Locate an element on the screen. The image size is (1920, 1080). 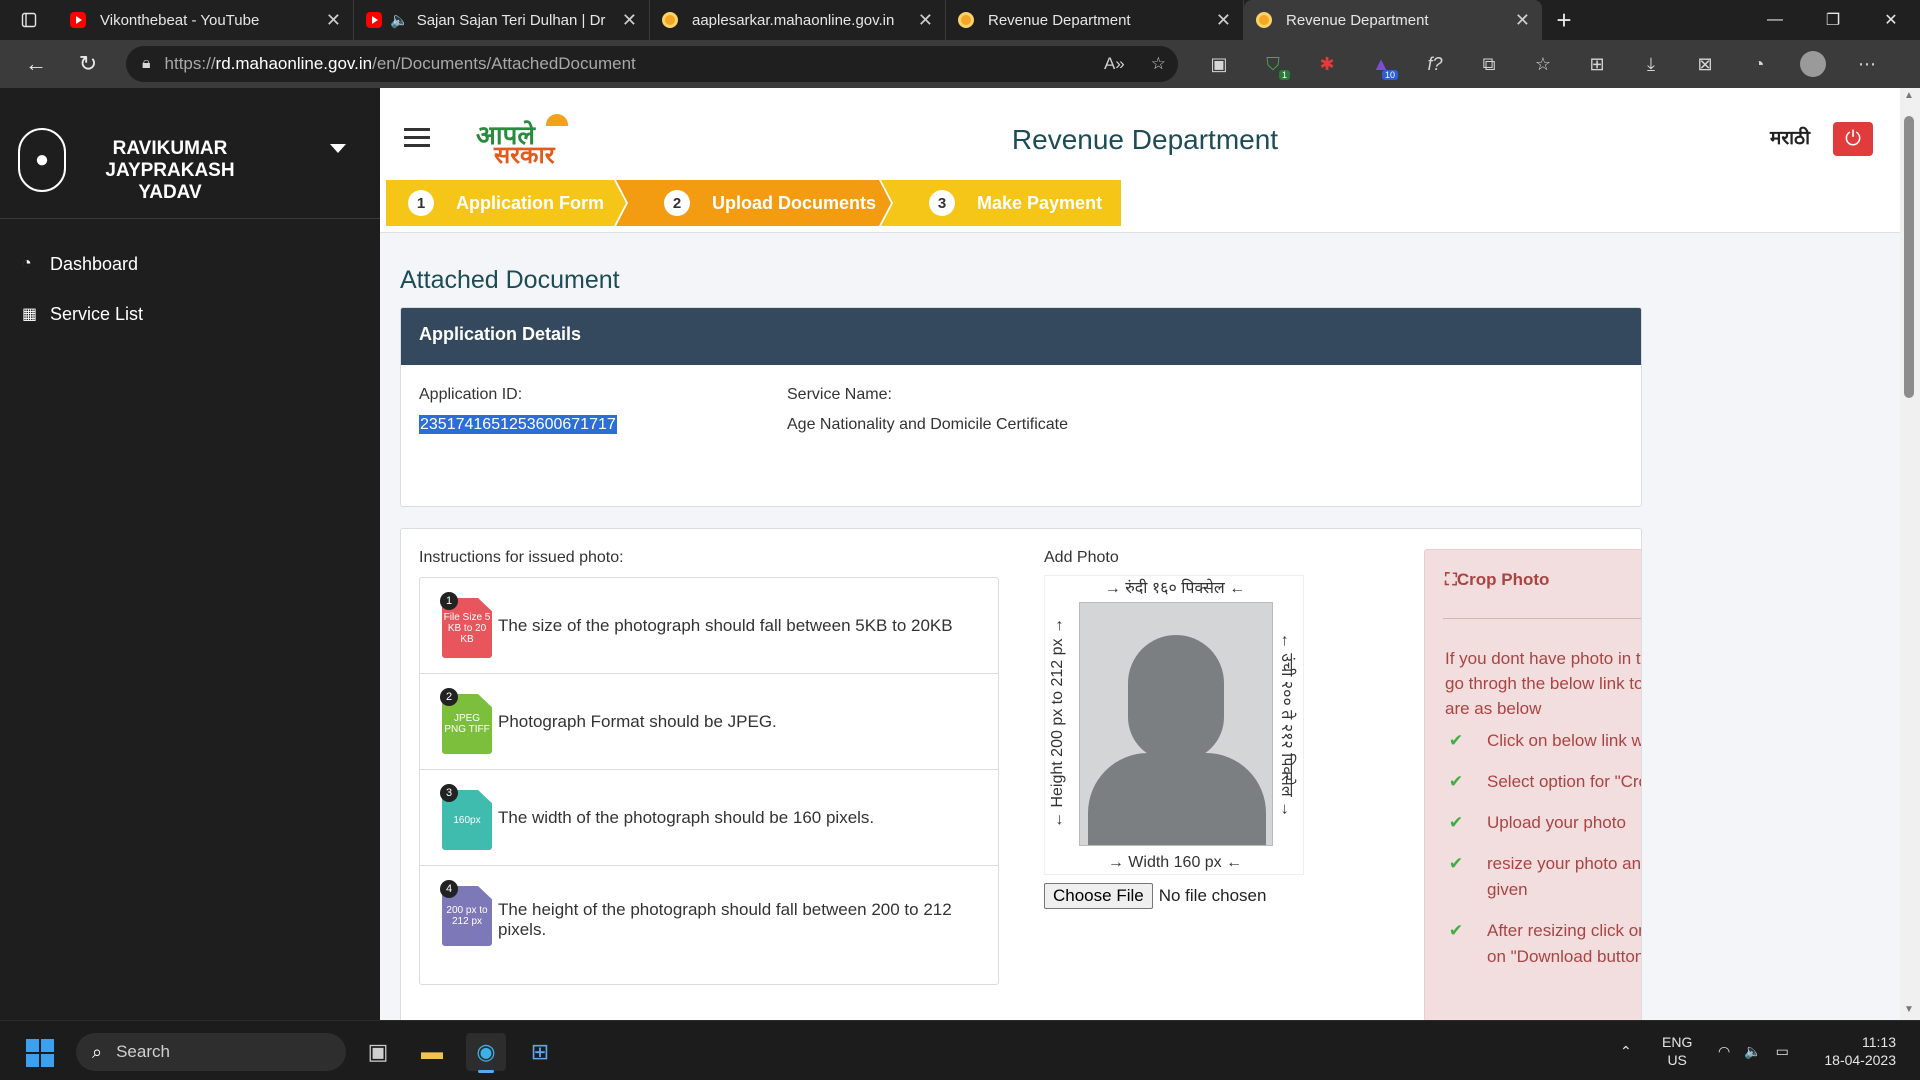
height-dimension-marathi: ← उंची २०० ते २१२ पिक्सेल → is located at coordinates (1286, 725).